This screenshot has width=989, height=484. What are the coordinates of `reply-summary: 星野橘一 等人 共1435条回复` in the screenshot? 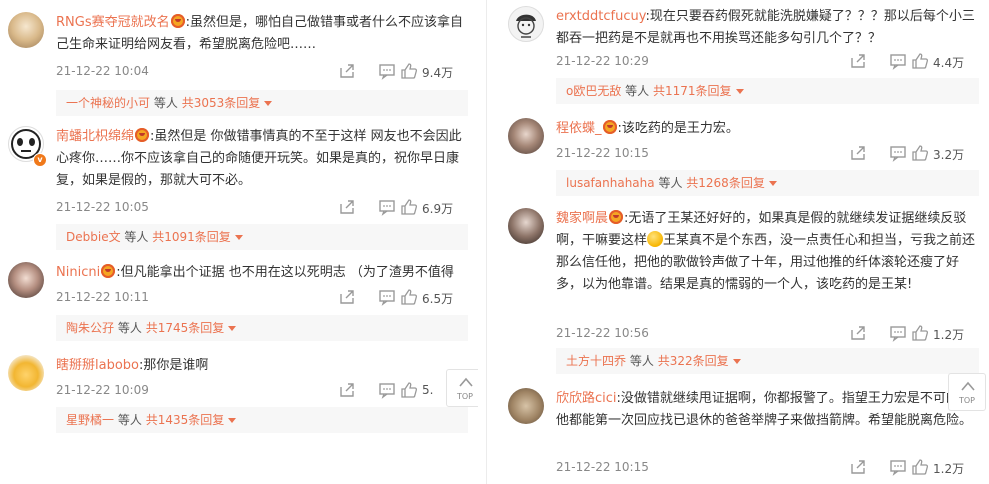 It's located at (262, 420).